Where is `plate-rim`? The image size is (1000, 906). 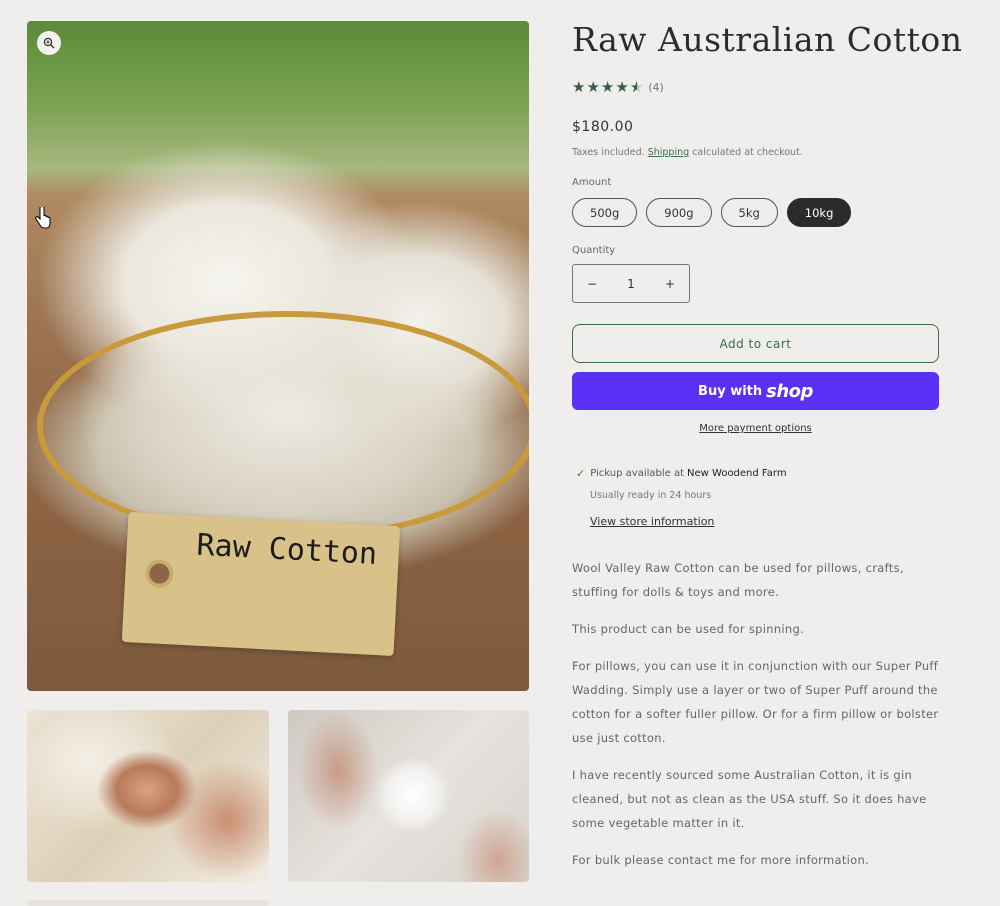 plate-rim is located at coordinates (283, 426).